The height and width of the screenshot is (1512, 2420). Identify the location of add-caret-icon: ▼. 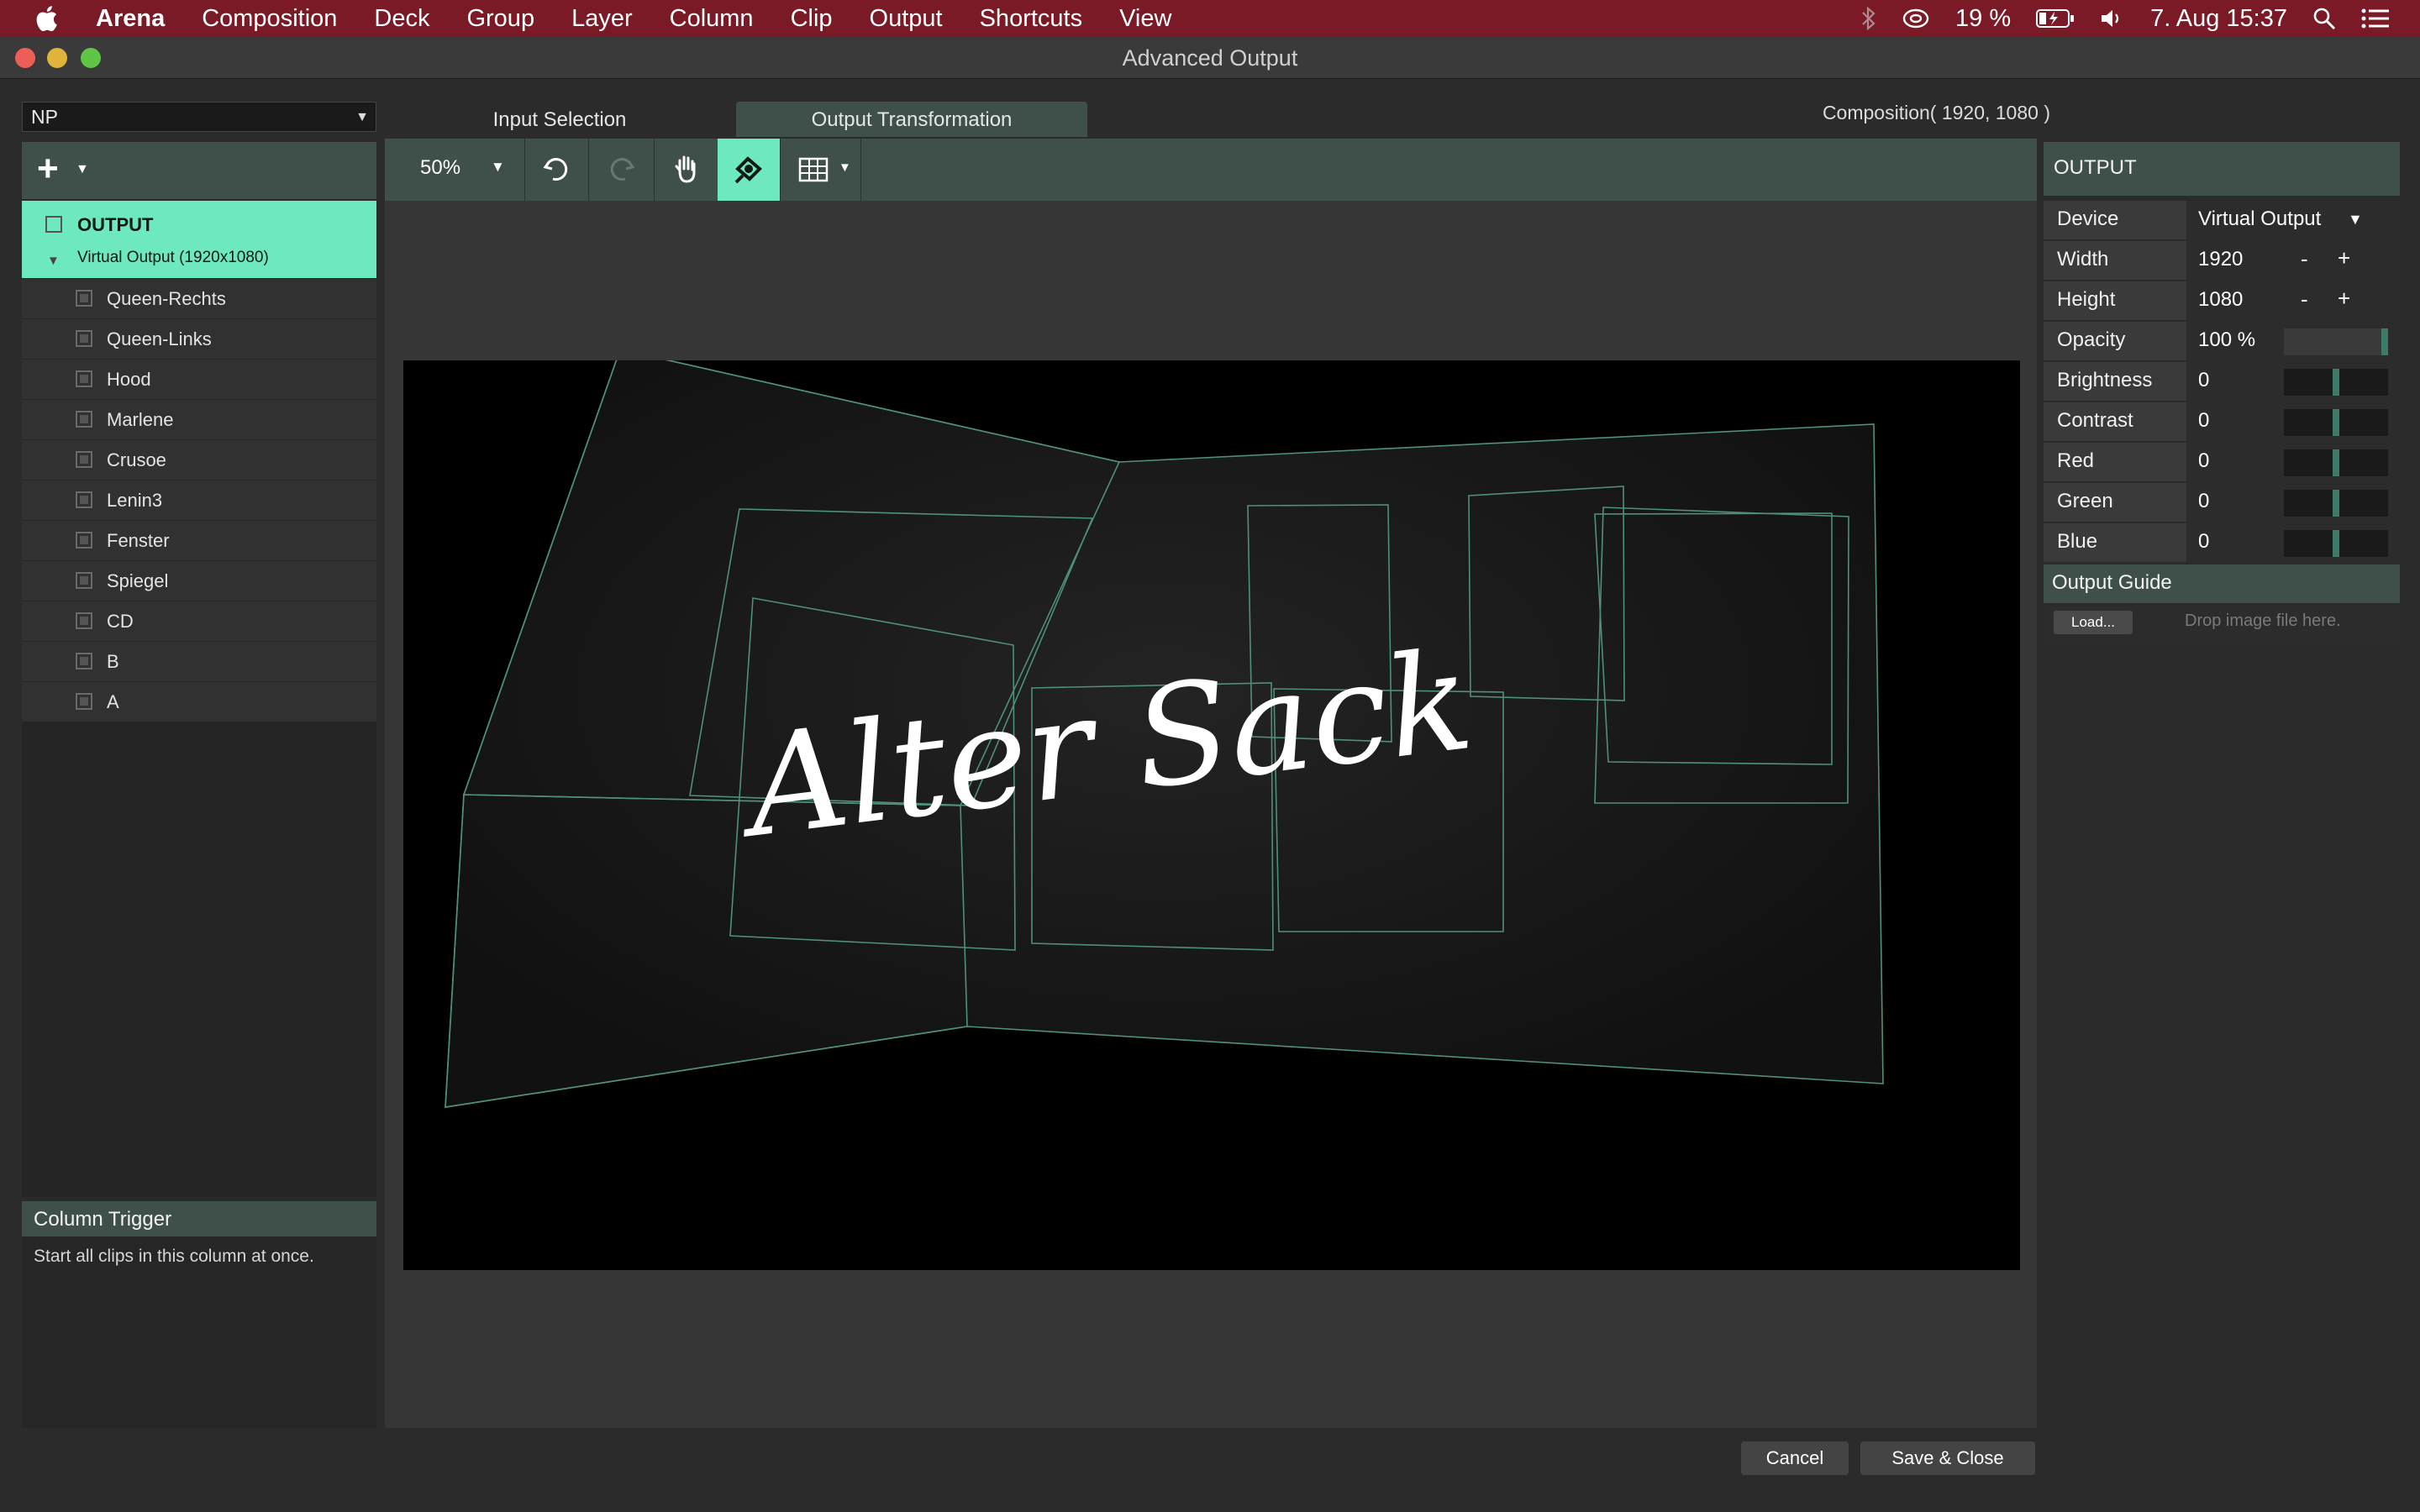
(82, 169).